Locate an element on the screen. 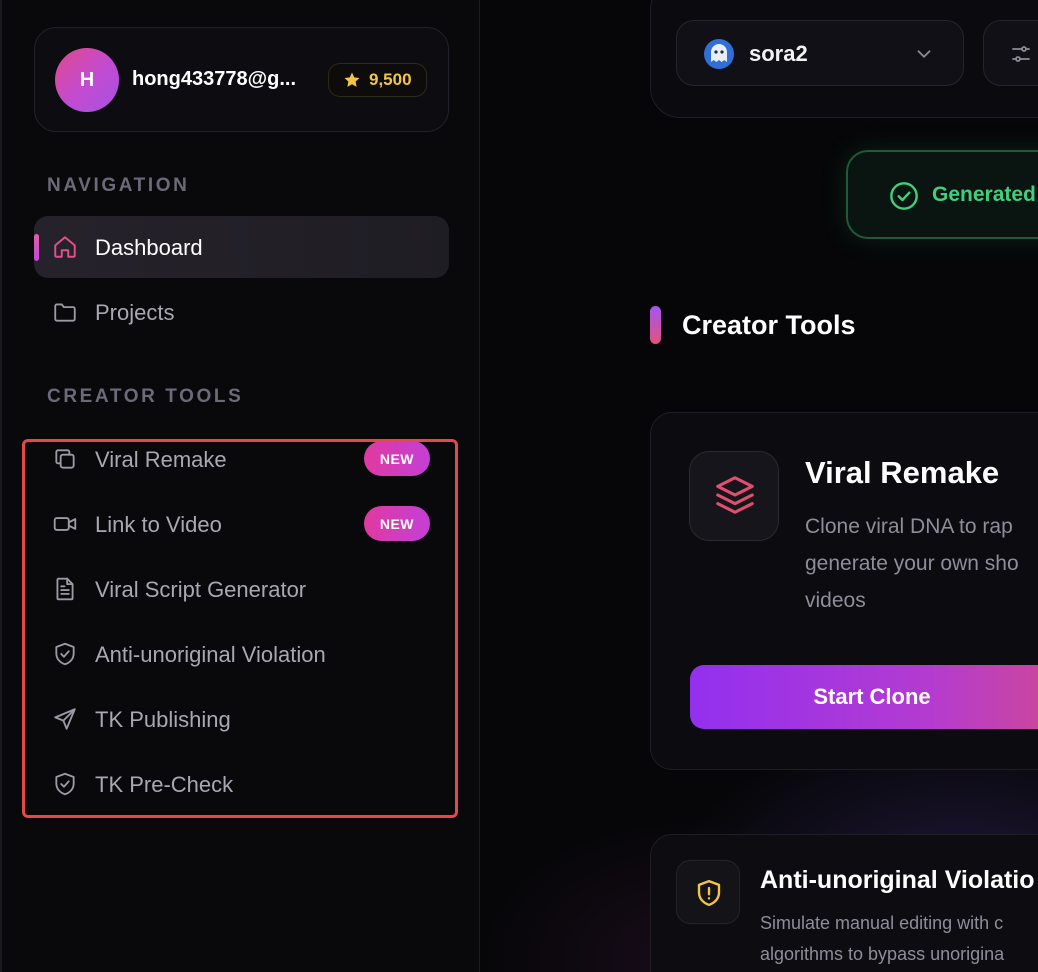 This screenshot has height=972, width=1038. user-card: H hong433778@g... 9,500 is located at coordinates (241, 79).